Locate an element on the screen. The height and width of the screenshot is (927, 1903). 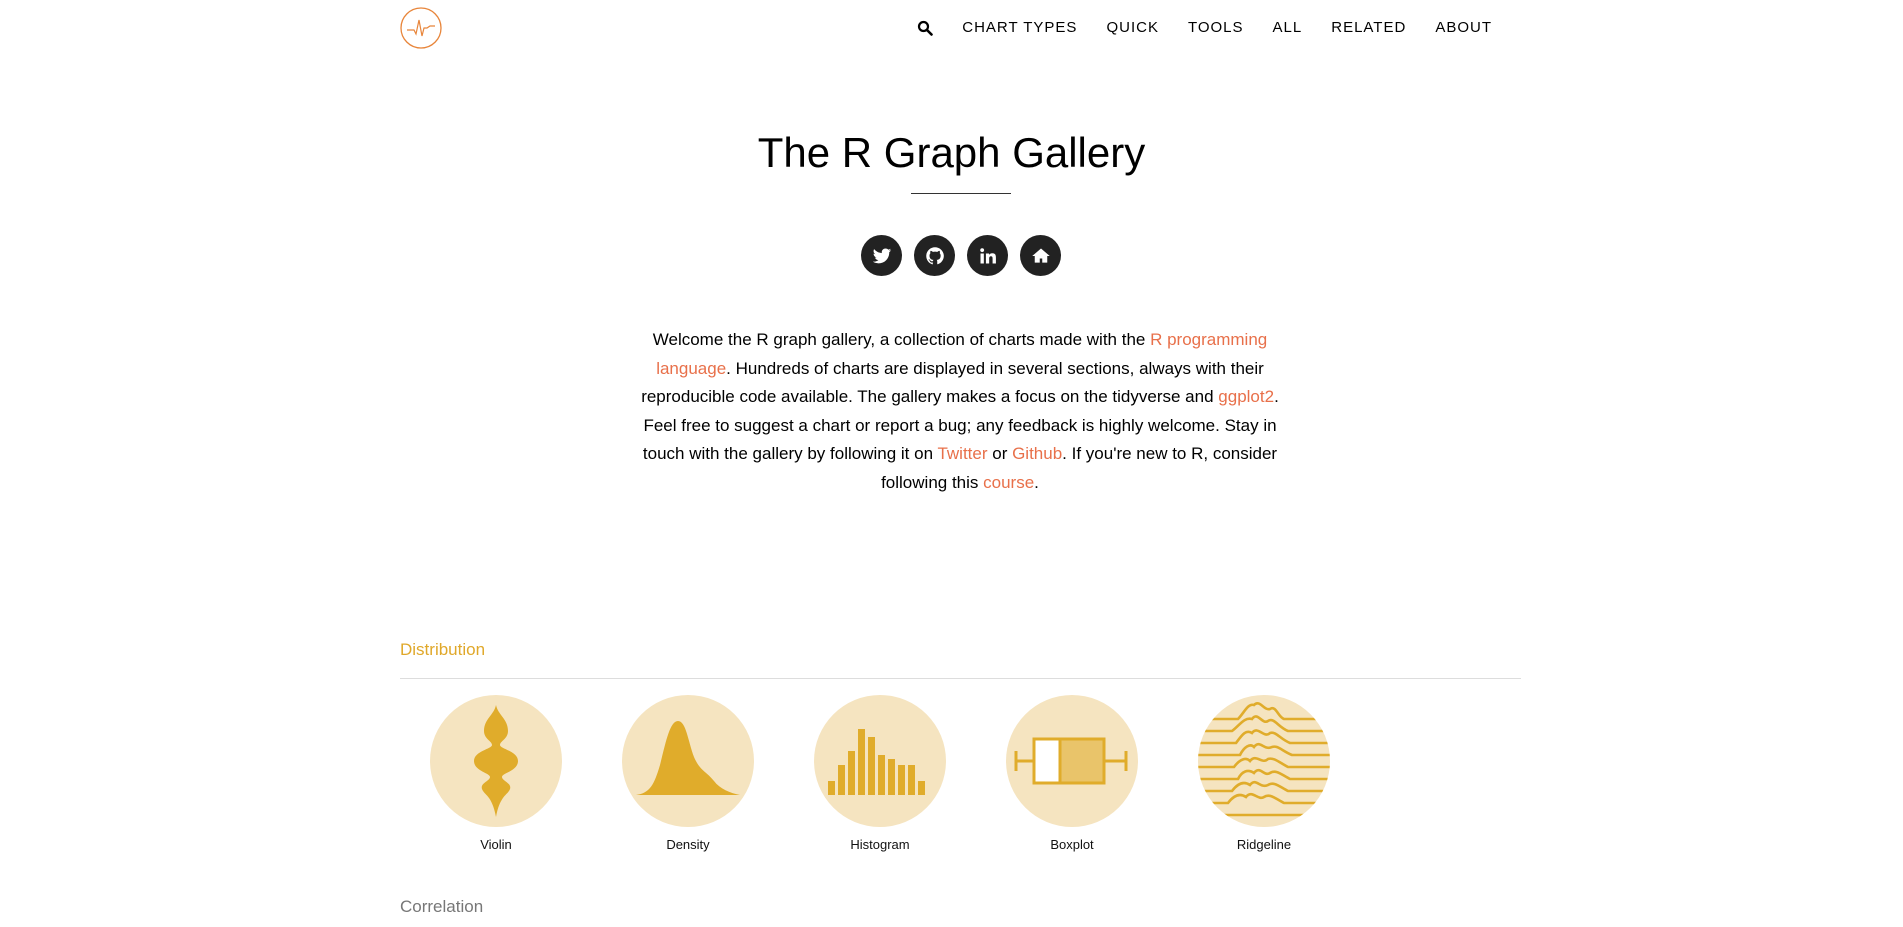
github-button is located at coordinates (934, 255).